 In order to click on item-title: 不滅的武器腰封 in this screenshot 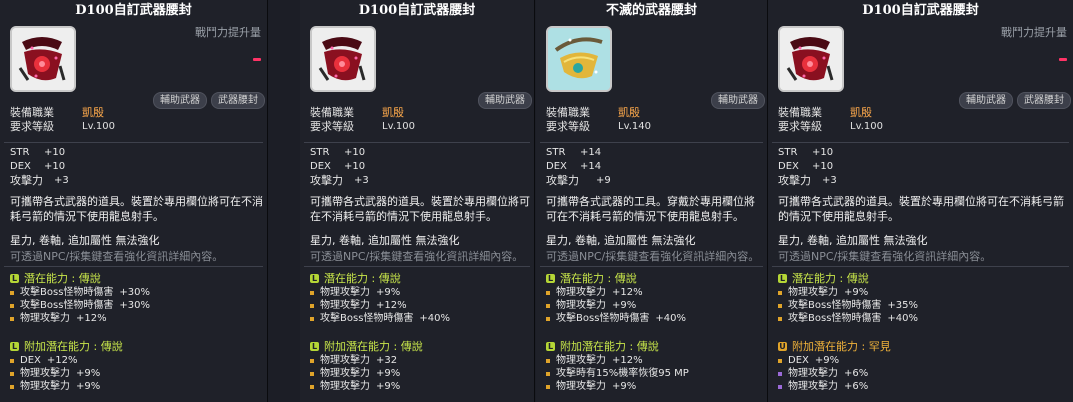, I will do `click(651, 10)`.